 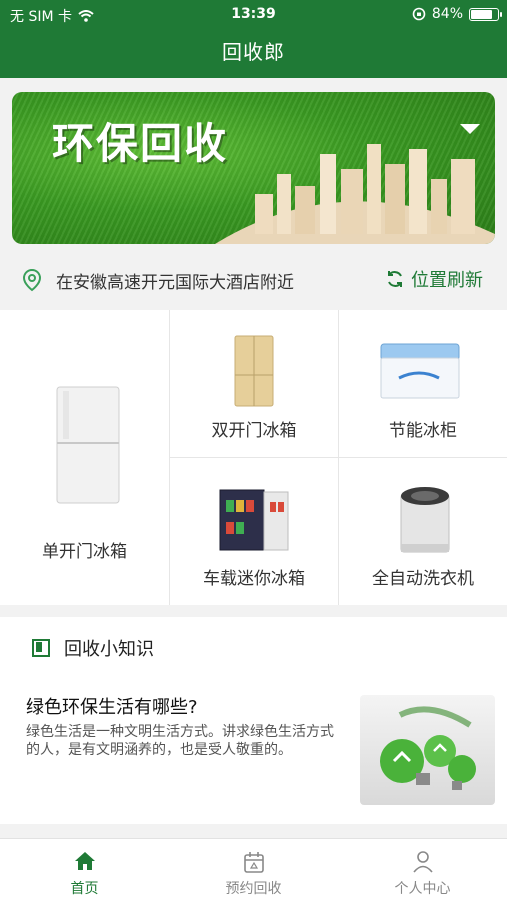 What do you see at coordinates (423, 431) in the screenshot?
I see `category-label: 节能冰柜` at bounding box center [423, 431].